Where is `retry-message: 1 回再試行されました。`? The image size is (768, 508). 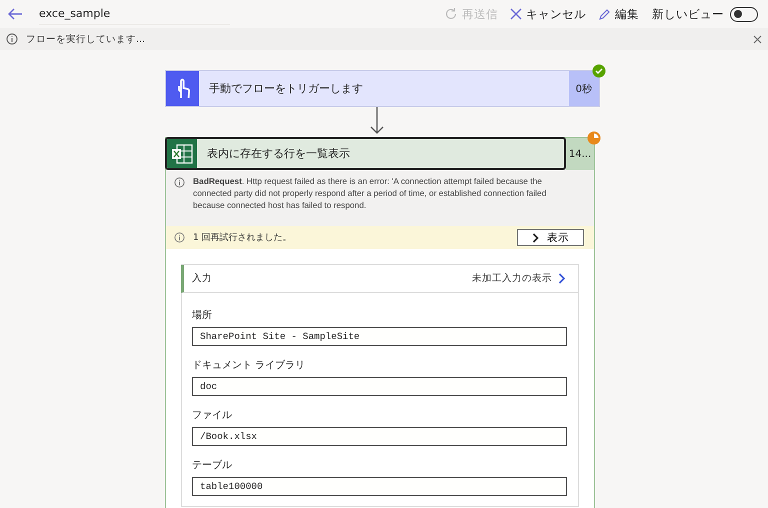
retry-message: 1 回再試行されました。 is located at coordinates (242, 238).